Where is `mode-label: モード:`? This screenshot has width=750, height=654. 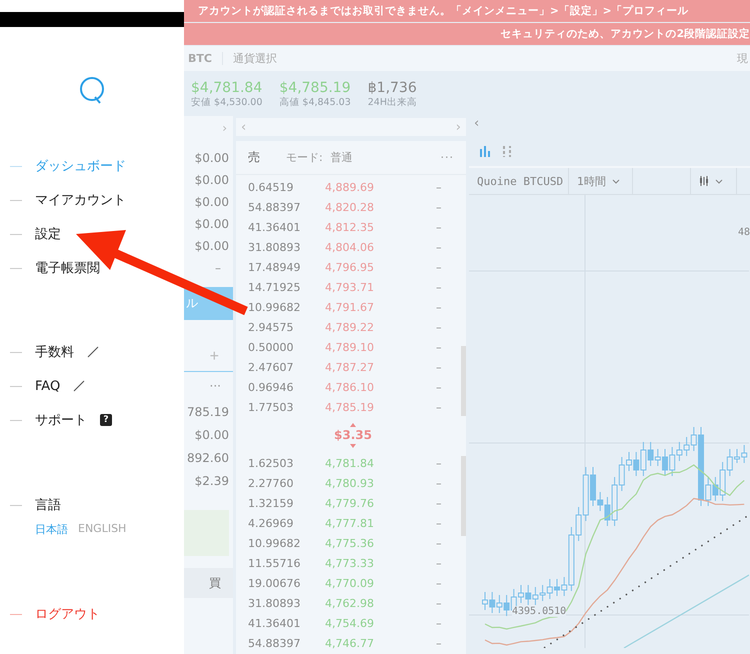
mode-label: モード: is located at coordinates (304, 157).